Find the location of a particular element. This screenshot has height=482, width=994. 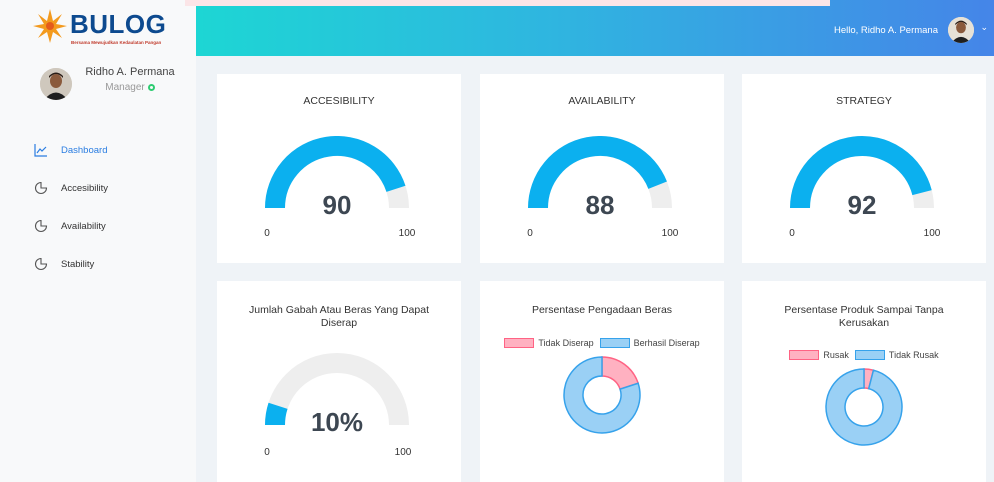

gauge-value: 92 is located at coordinates (862, 205).